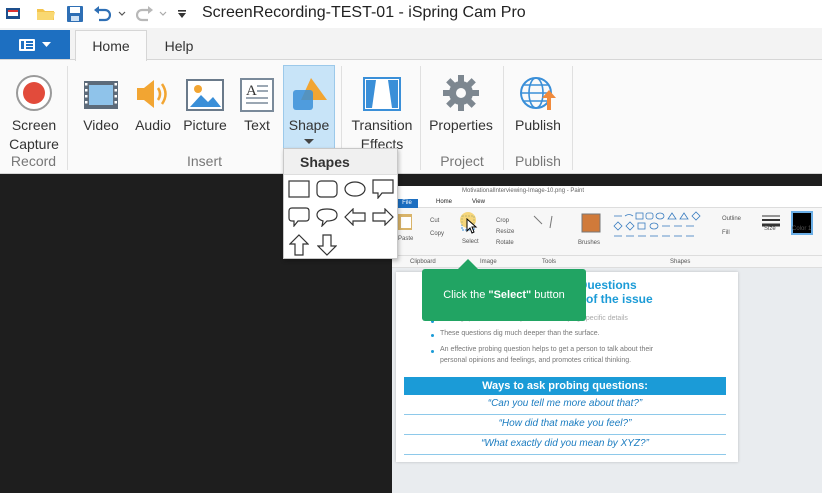 This screenshot has width=822, height=493. Describe the element at coordinates (340, 162) in the screenshot. I see `shapes-heading: Shapes` at that location.